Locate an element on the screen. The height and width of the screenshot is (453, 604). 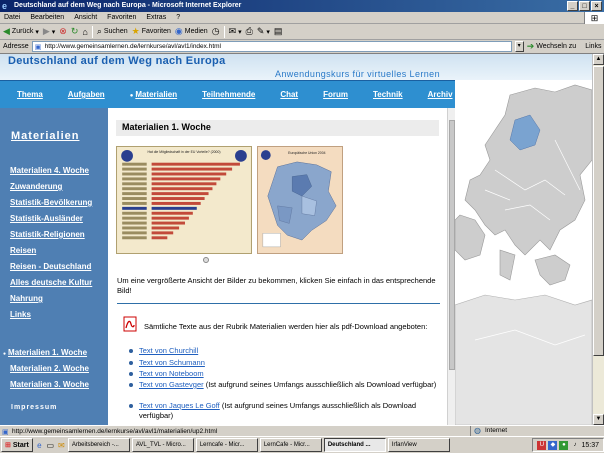
stop-icon: ⊗ is located at coordinates (63, 31).